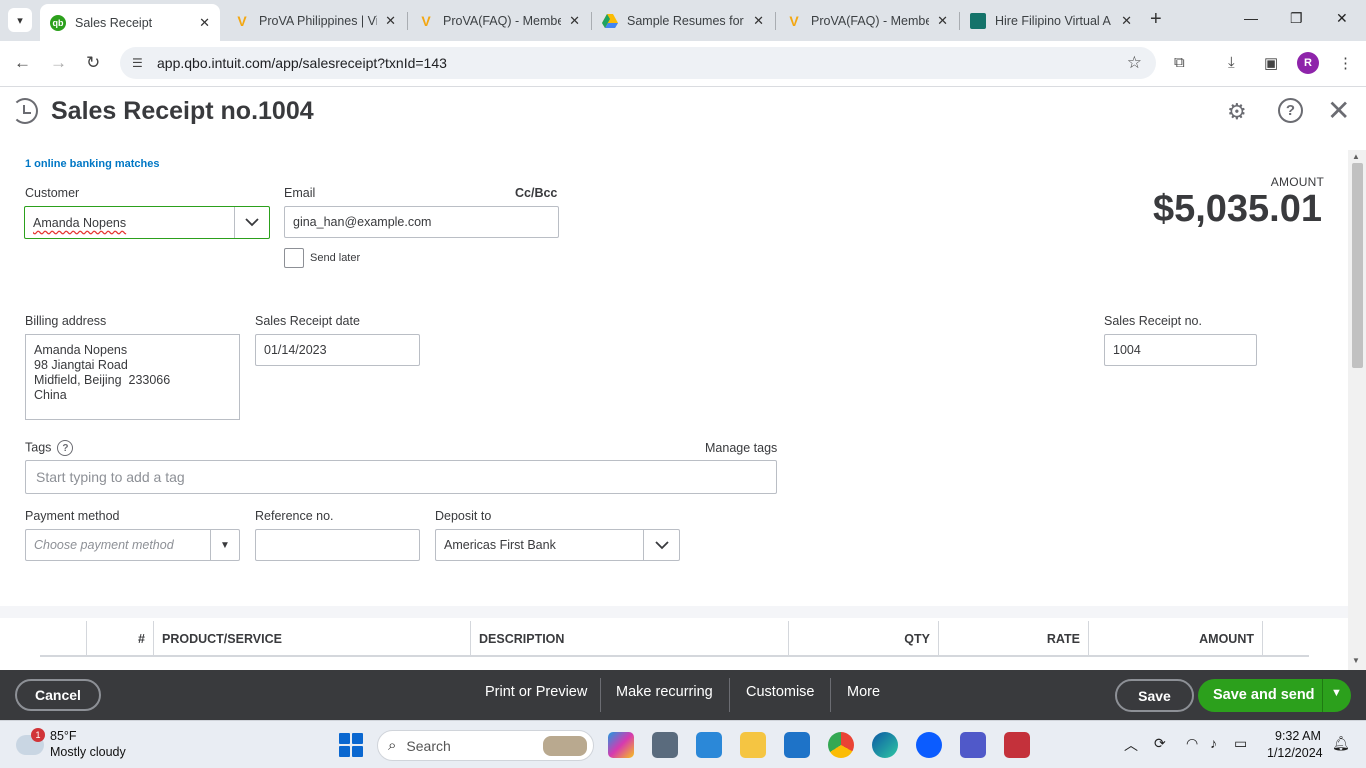 The width and height of the screenshot is (1366, 768). I want to click on copilot-icon, so click(621, 745).